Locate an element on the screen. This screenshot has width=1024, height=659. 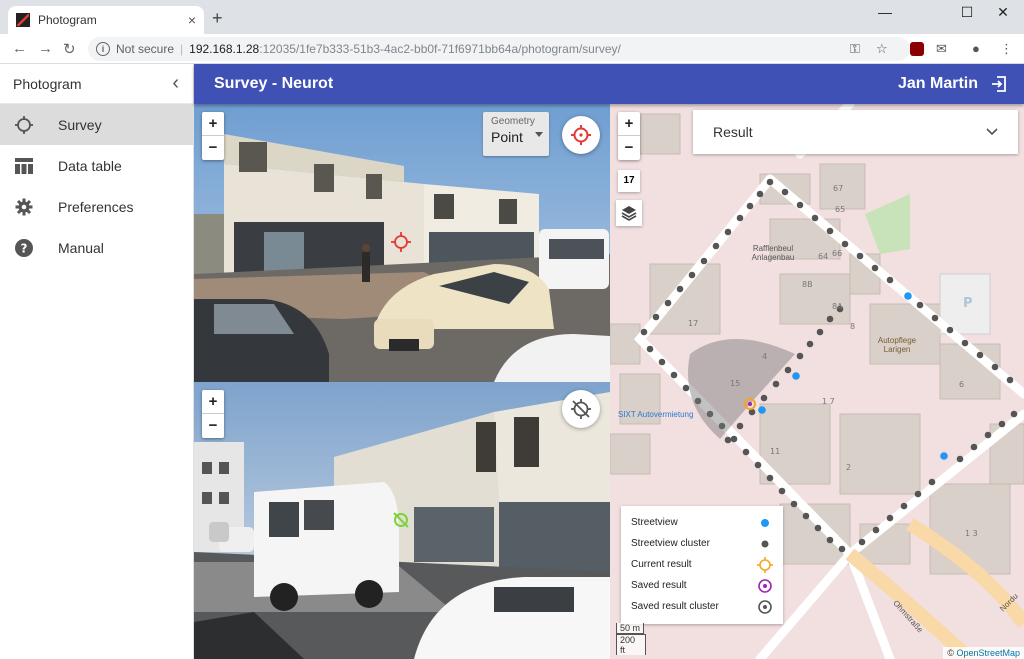
svg-text: 64 is located at coordinates (823, 256).